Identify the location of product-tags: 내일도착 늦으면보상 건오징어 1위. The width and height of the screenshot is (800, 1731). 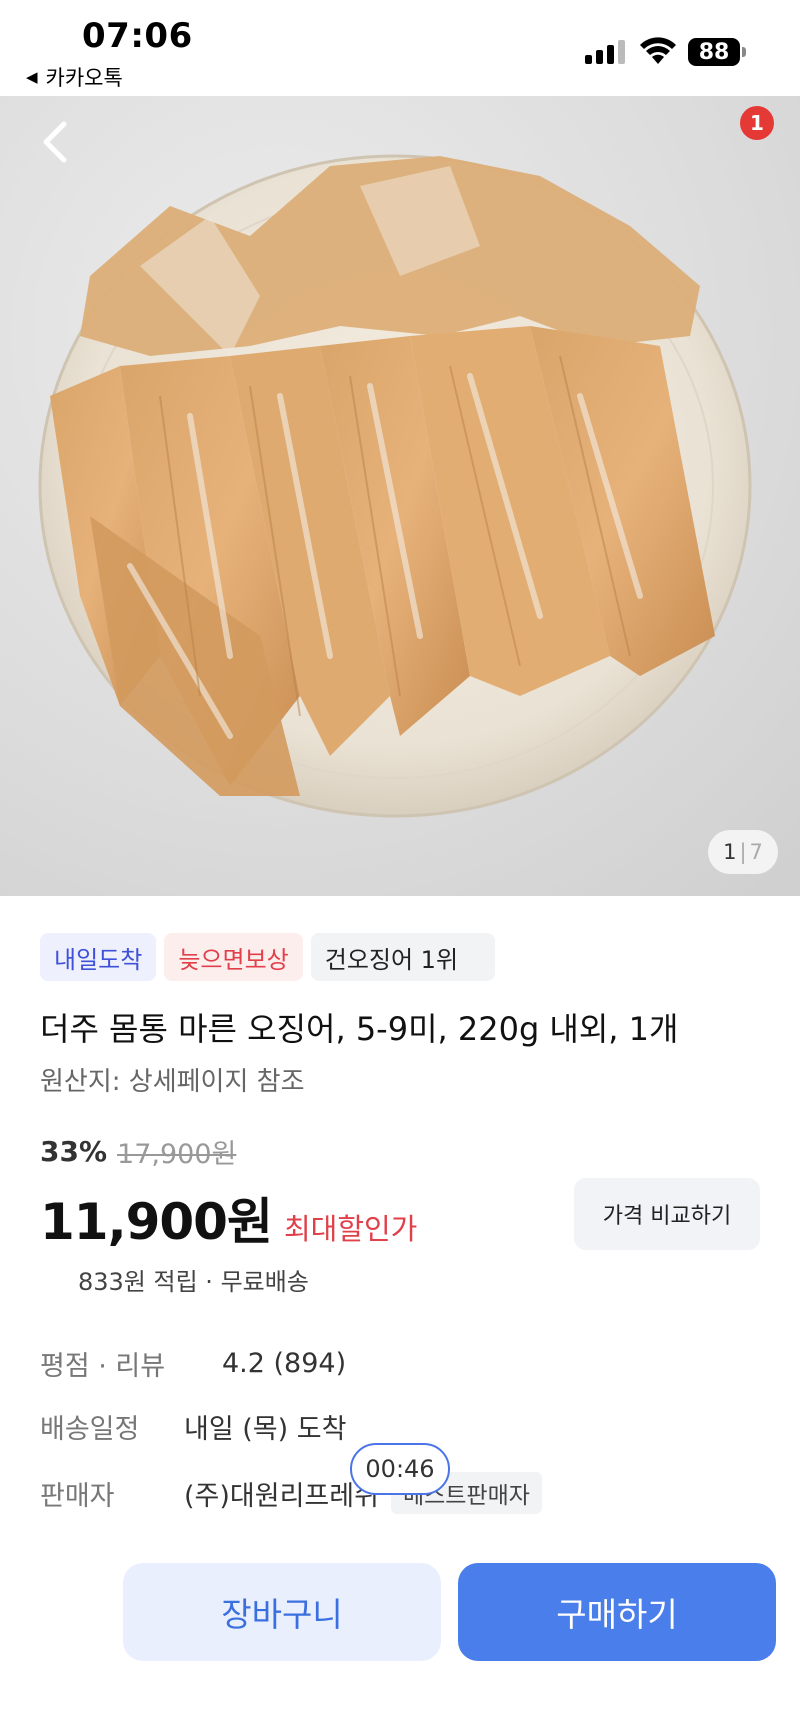
(267, 957).